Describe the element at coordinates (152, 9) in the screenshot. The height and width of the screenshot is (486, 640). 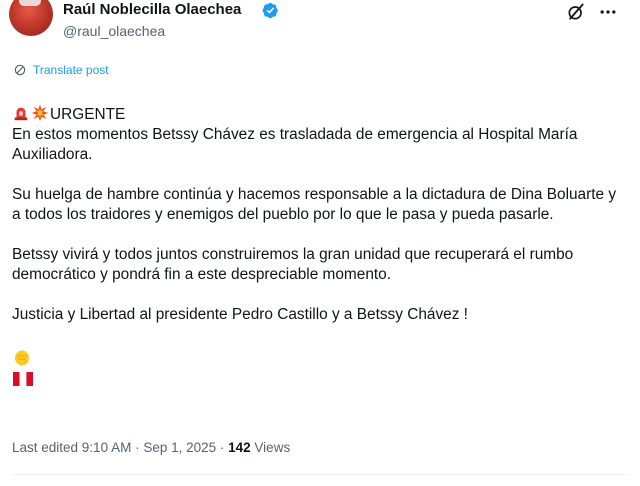
I see `author-display-name: Raúl Noblecilla Olaechea` at that location.